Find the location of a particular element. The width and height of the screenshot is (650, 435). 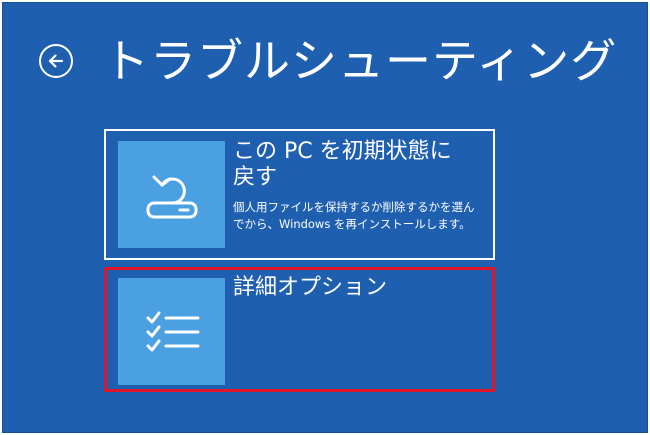

back-arrow-icon is located at coordinates (56, 61).